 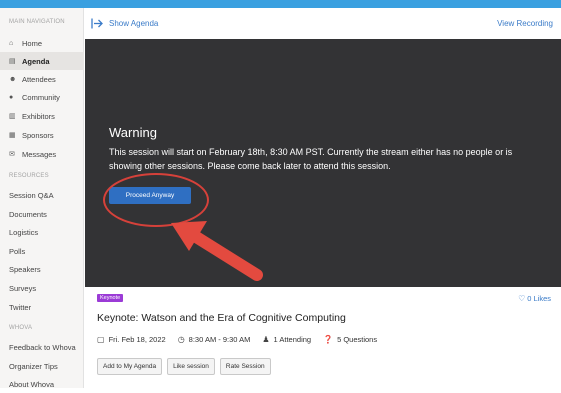 What do you see at coordinates (12, 61) in the screenshot?
I see `calendar-icon: ▤` at bounding box center [12, 61].